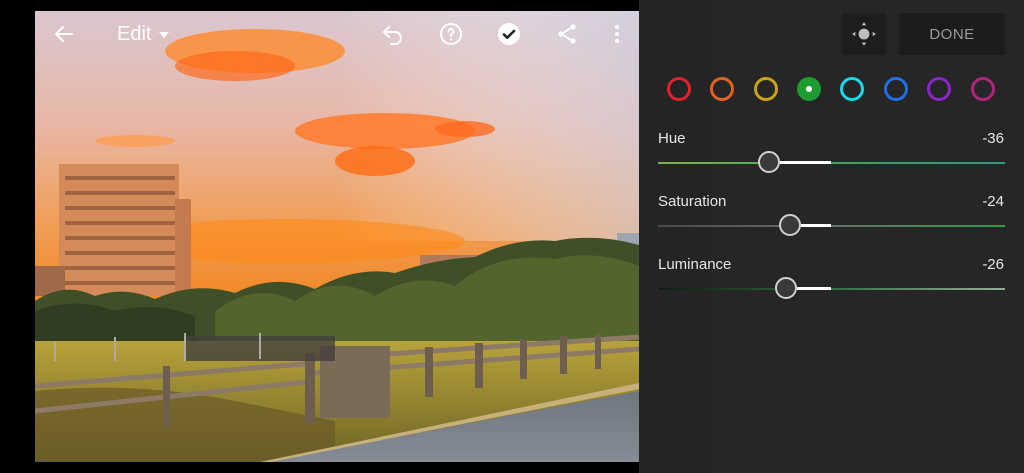 The height and width of the screenshot is (473, 1024). I want to click on swatch-yellow, so click(766, 89).